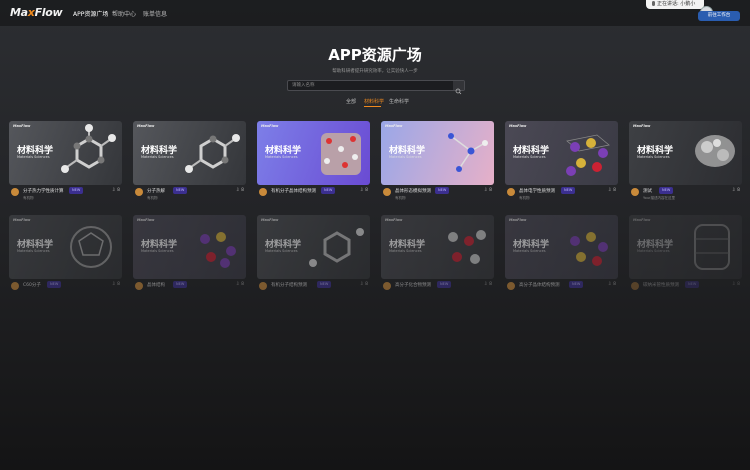 The height and width of the screenshot is (470, 750). Describe the element at coordinates (653, 3) in the screenshot. I see `microphone-icon` at that location.